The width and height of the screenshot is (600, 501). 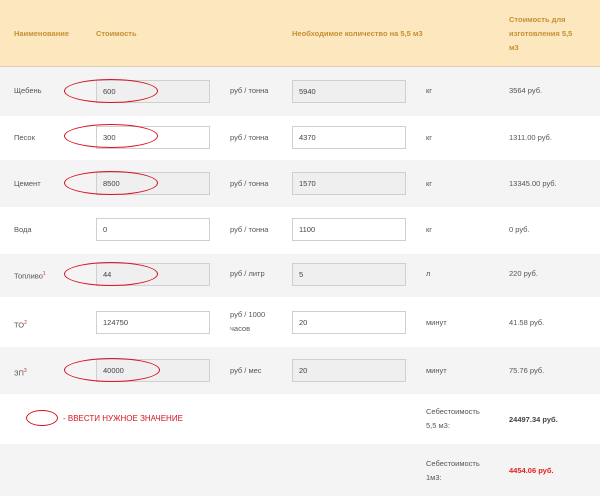 What do you see at coordinates (453, 411) in the screenshot?
I see `cost-label-line1: Себестоимость` at bounding box center [453, 411].